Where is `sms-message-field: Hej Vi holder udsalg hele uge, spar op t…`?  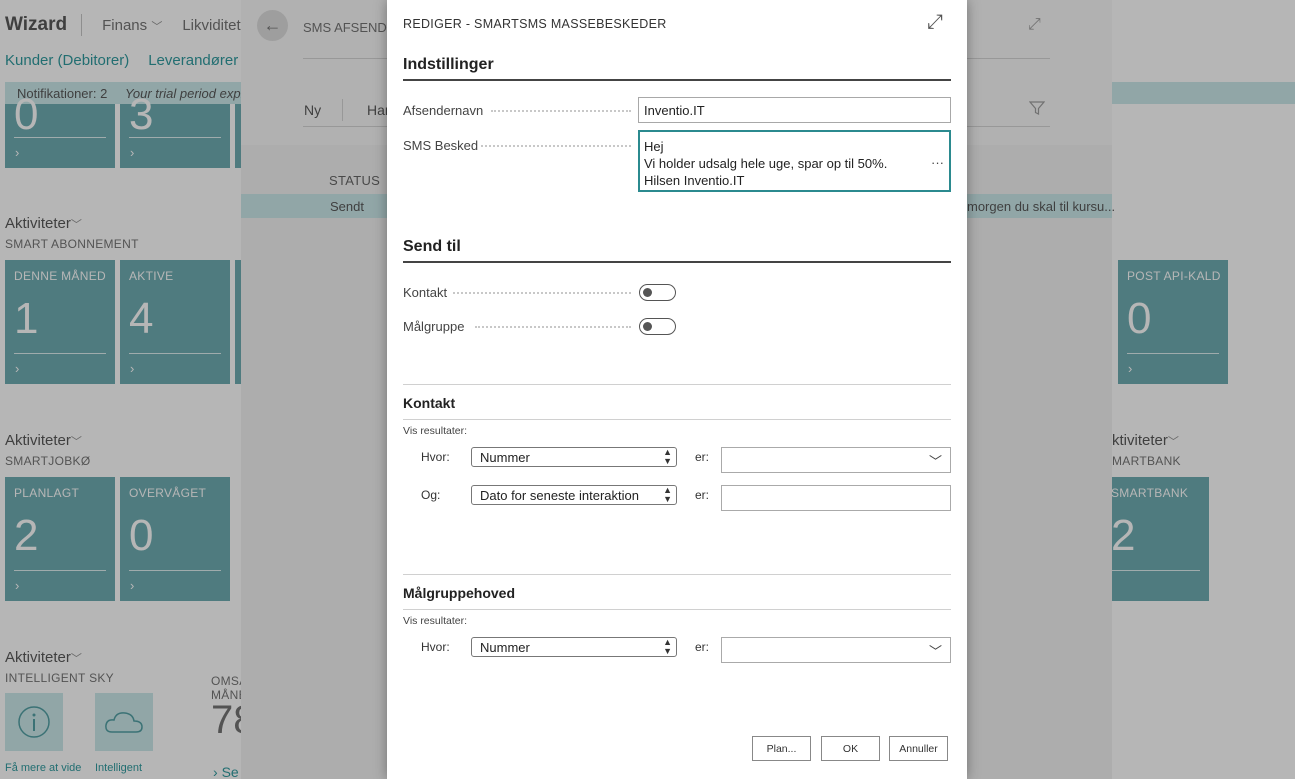 sms-message-field: Hej Vi holder udsalg hele uge, spar op t… is located at coordinates (794, 161).